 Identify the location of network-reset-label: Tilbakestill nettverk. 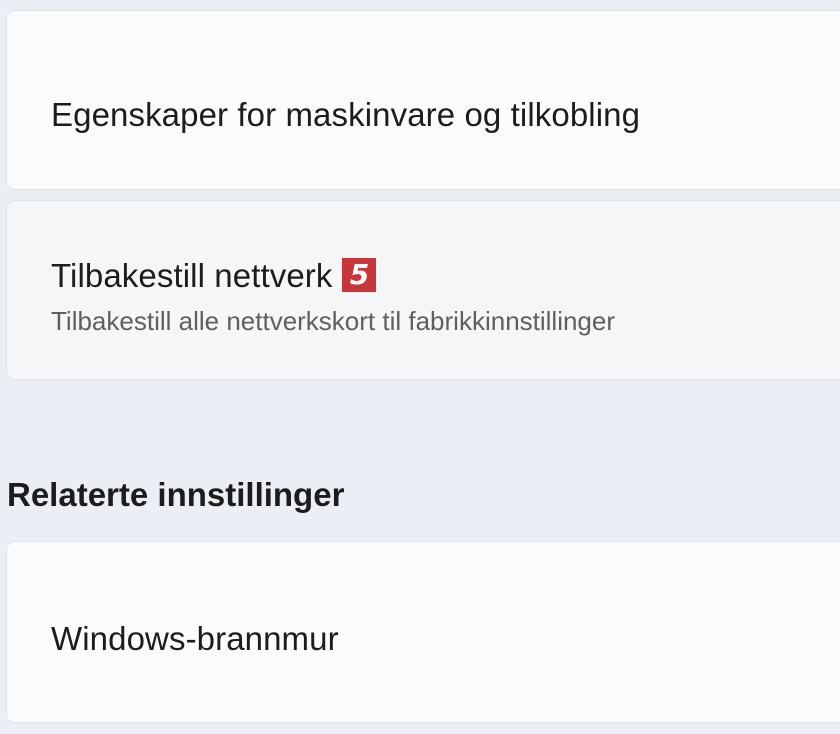
(192, 275).